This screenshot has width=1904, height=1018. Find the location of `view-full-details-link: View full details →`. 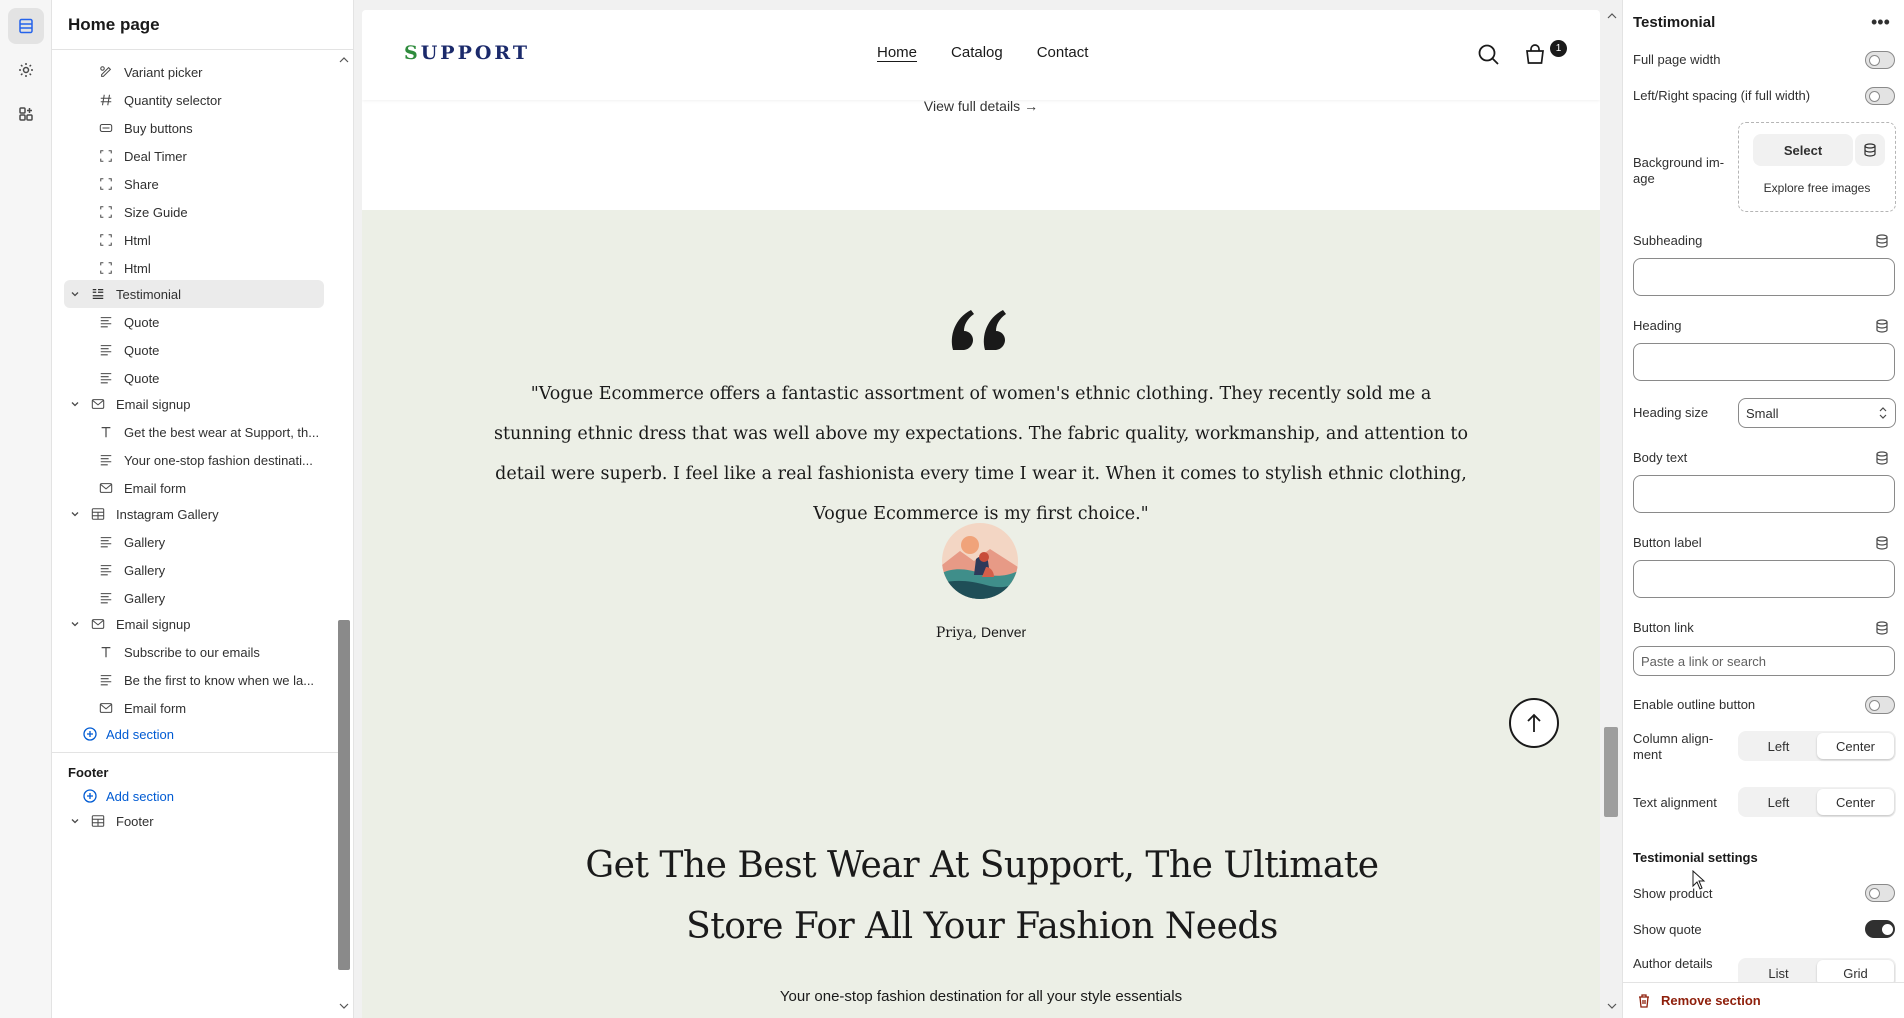

view-full-details-link: View full details → is located at coordinates (981, 106).